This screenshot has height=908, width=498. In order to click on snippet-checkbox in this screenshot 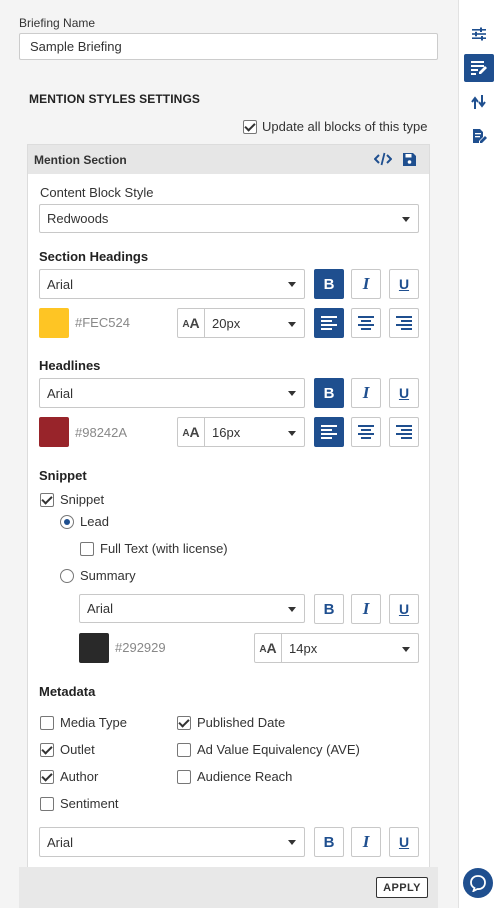, I will do `click(47, 500)`.